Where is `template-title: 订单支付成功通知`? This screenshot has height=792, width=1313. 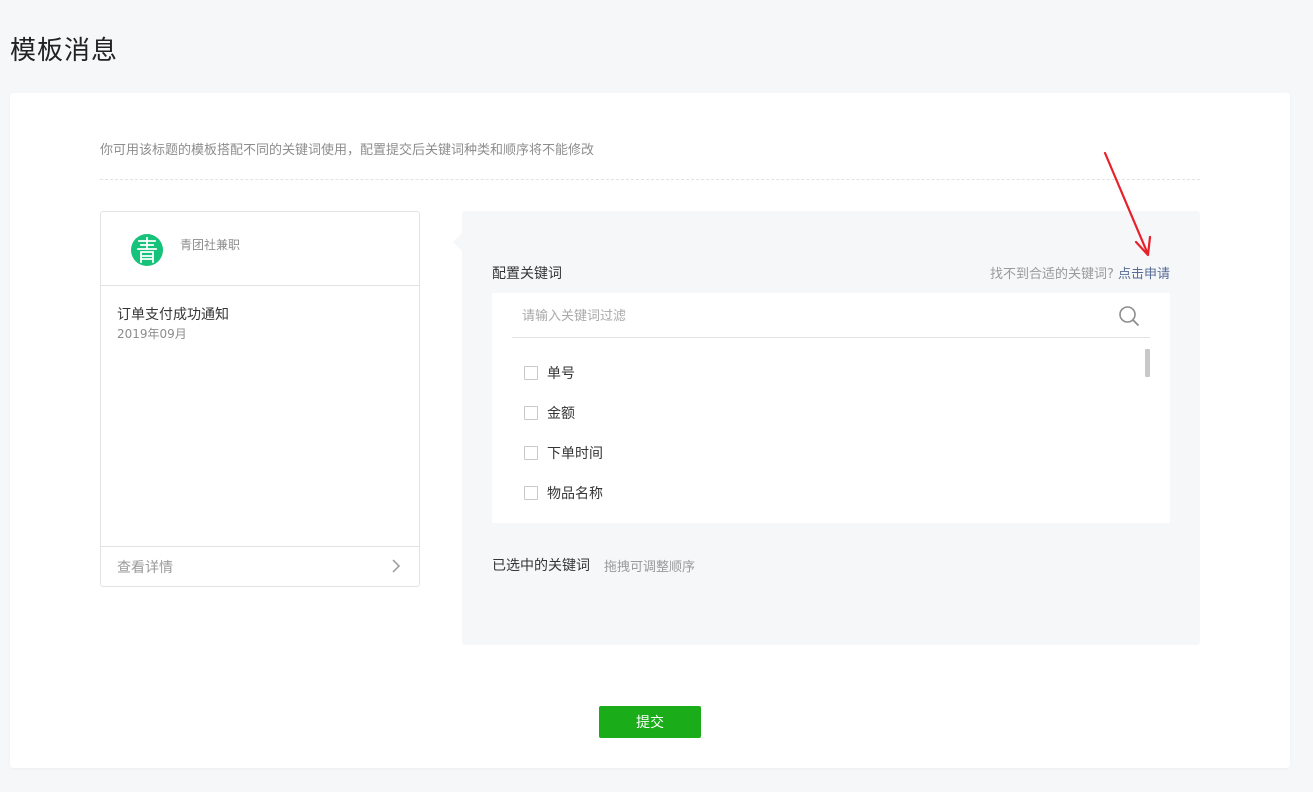
template-title: 订单支付成功通知 is located at coordinates (173, 315).